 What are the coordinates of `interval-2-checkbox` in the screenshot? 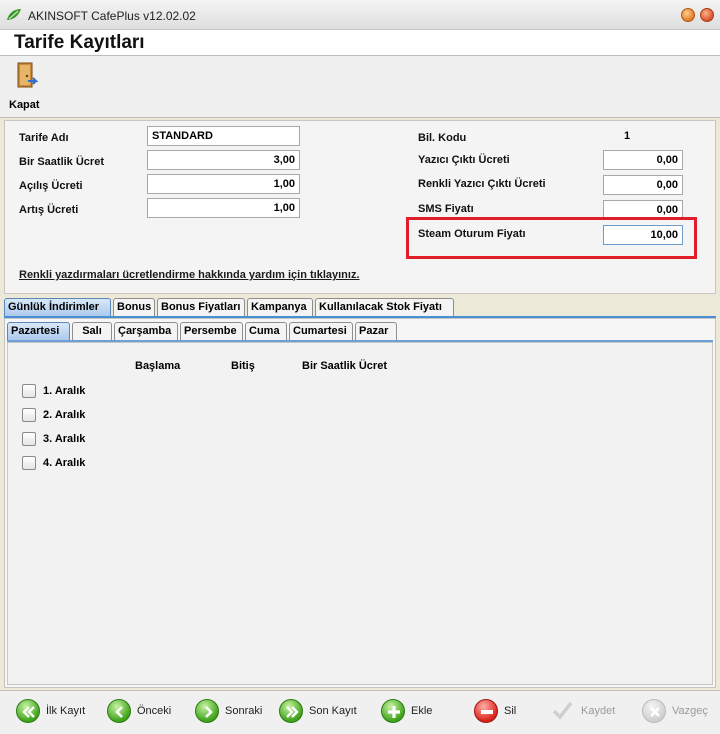 It's located at (29, 415).